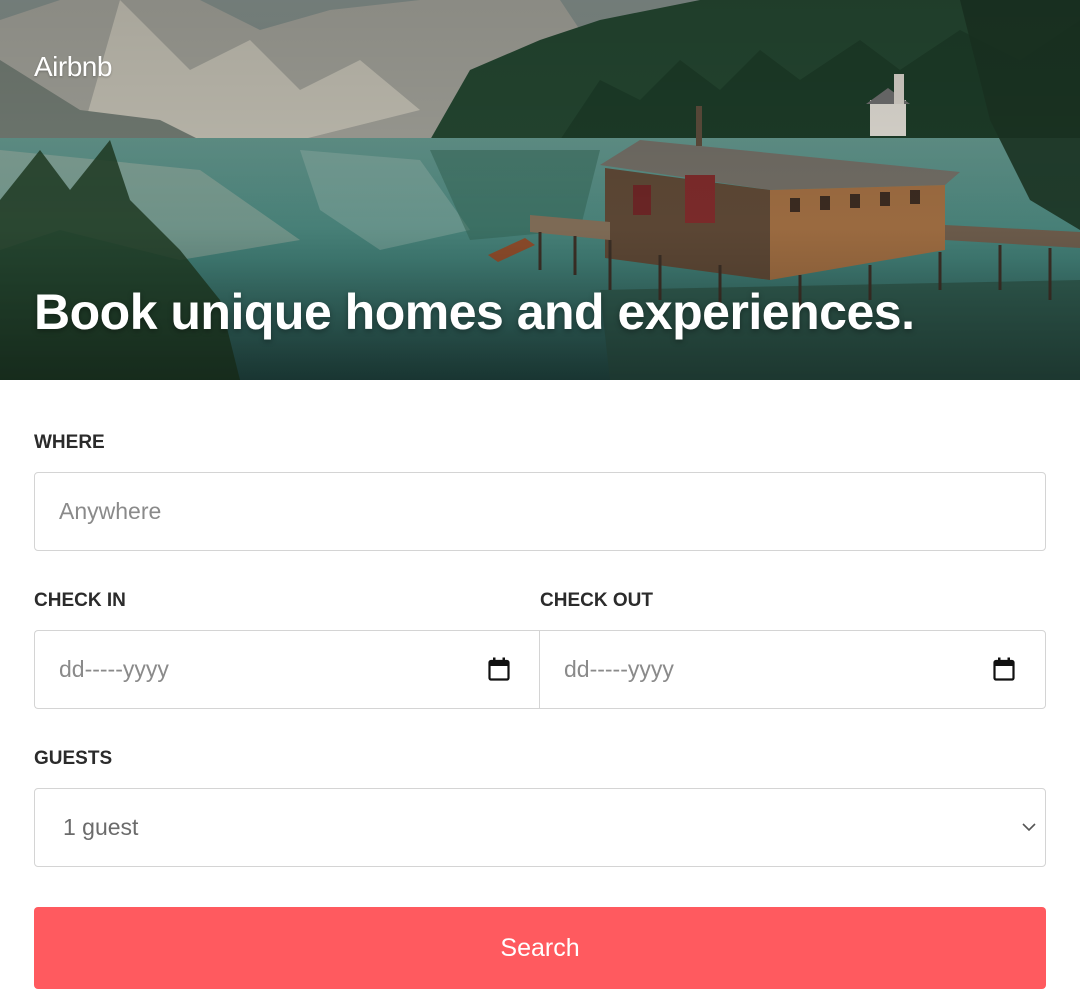  Describe the element at coordinates (1029, 827) in the screenshot. I see `chevron-down-icon` at that location.